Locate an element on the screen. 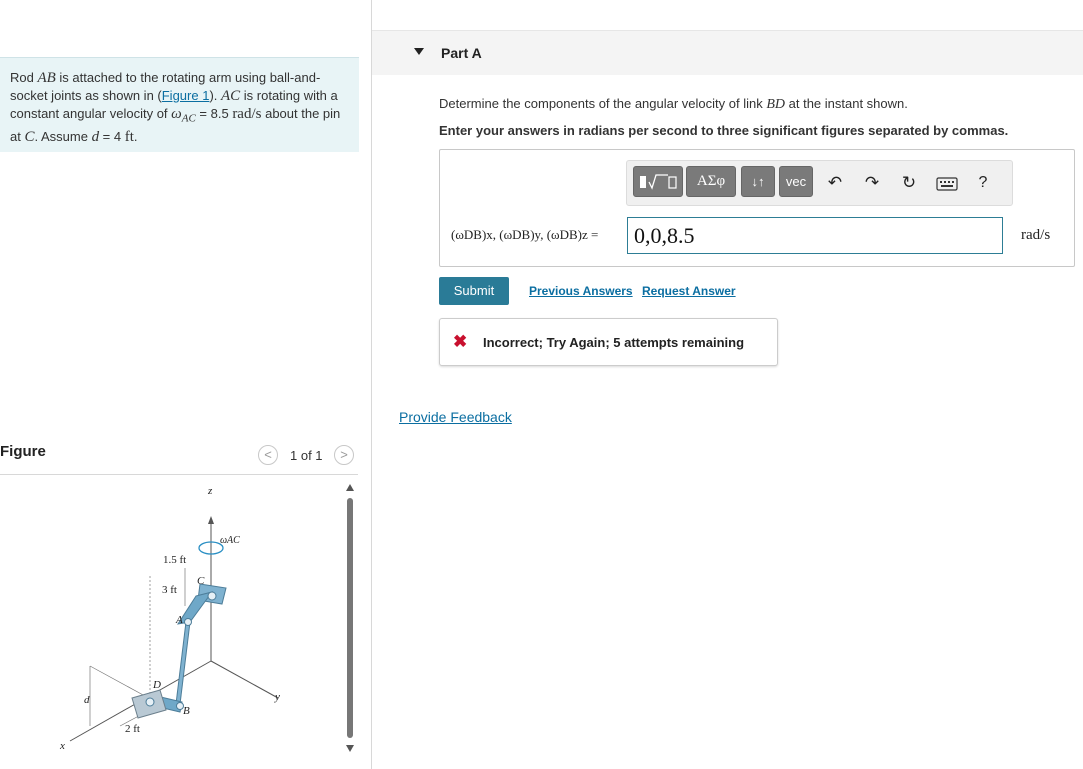  keyboard-icon is located at coordinates (947, 184).